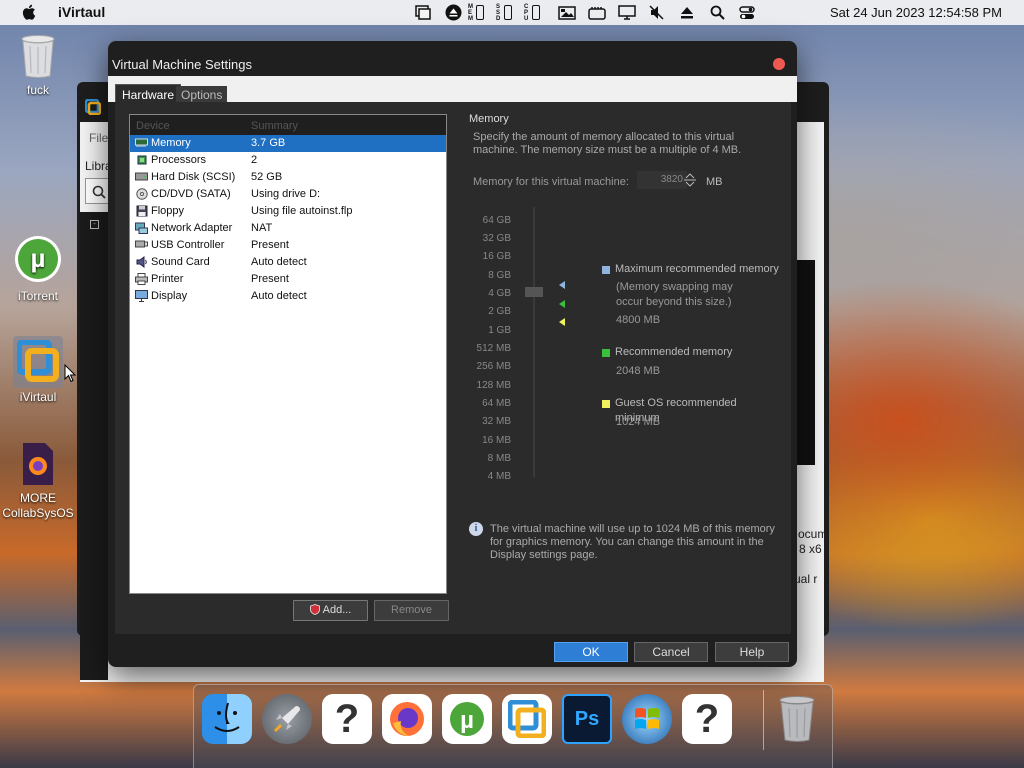 The image size is (1024, 768). Describe the element at coordinates (288, 245) in the screenshot. I see `device-row-usb-controller: USB Controller Present` at that location.